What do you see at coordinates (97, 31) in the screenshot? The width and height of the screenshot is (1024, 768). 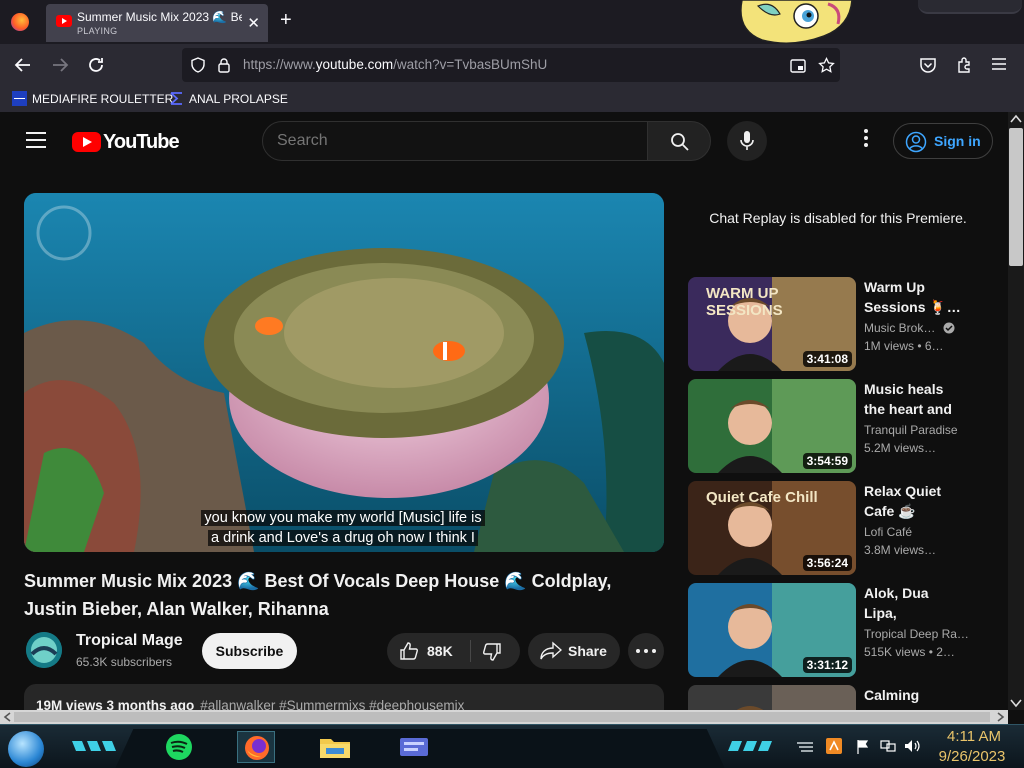 I see `tab-playing-label: PLAYING` at bounding box center [97, 31].